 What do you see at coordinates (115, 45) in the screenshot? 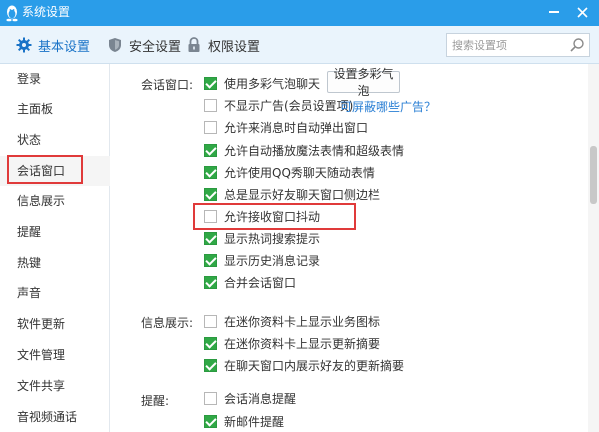
I see `shield-icon` at bounding box center [115, 45].